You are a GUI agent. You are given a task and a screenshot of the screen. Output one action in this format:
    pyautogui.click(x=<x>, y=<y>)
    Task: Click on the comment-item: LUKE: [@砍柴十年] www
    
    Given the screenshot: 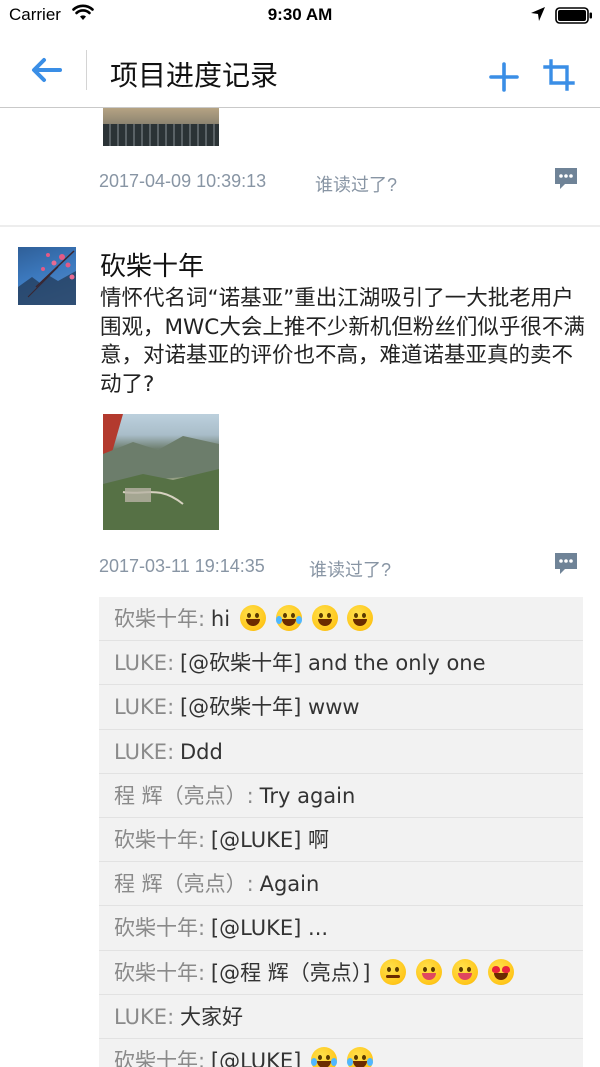 What is the action you would take?
    pyautogui.click(x=341, y=707)
    